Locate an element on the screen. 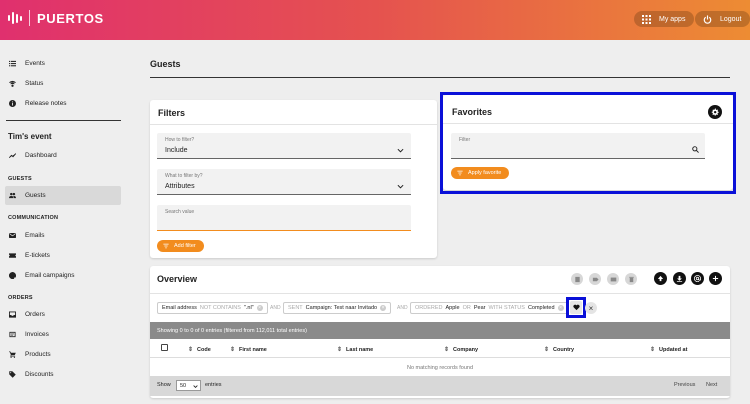 The width and height of the screenshot is (750, 404). chip-value: Completed is located at coordinates (541, 308).